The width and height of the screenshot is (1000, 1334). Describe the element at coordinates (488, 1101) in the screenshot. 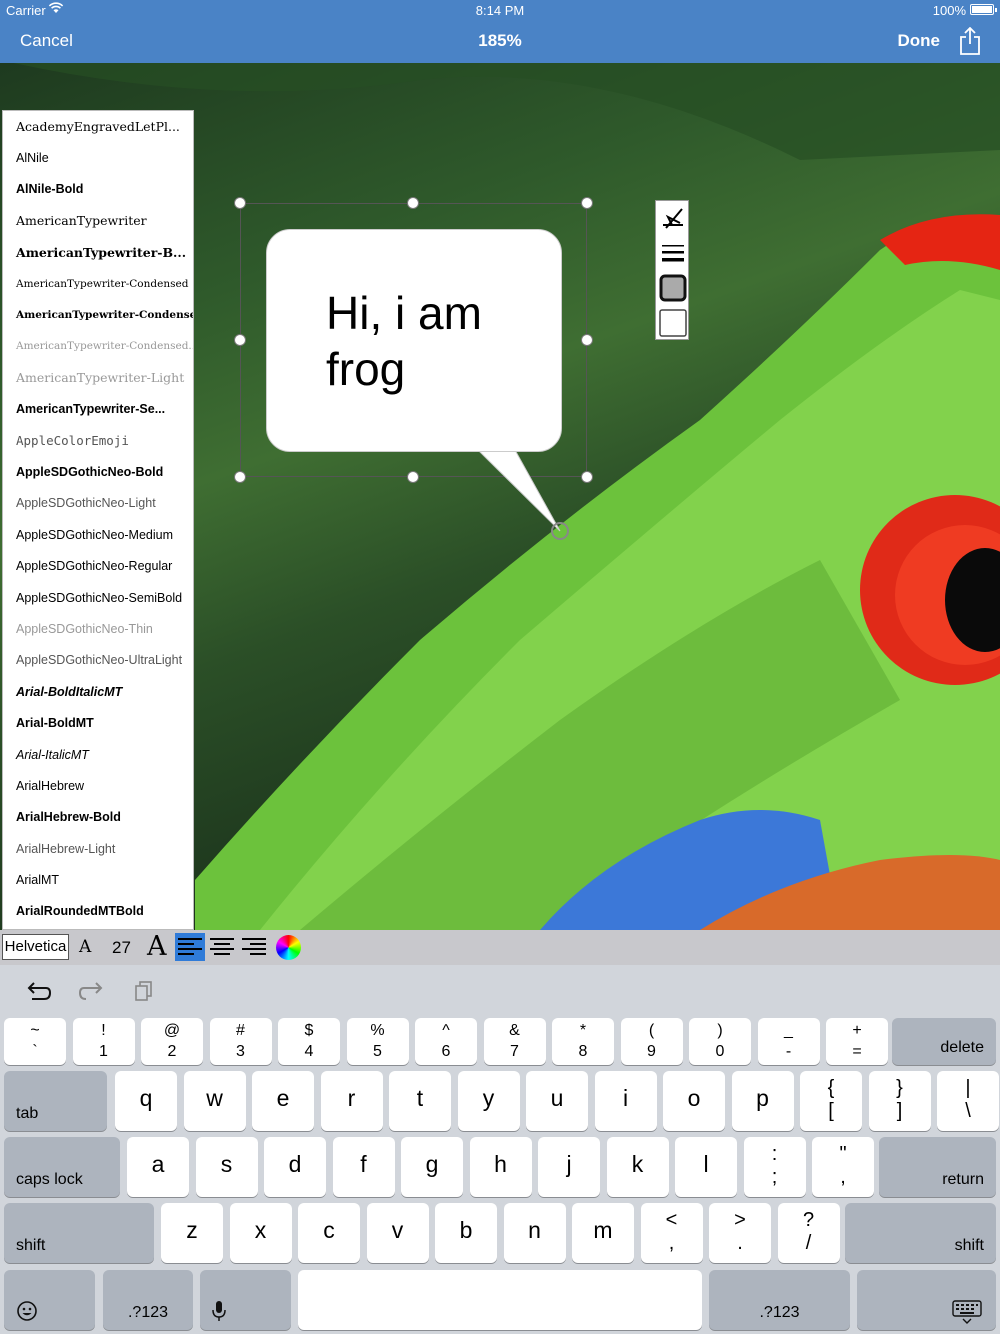

I see `key-y: y` at that location.